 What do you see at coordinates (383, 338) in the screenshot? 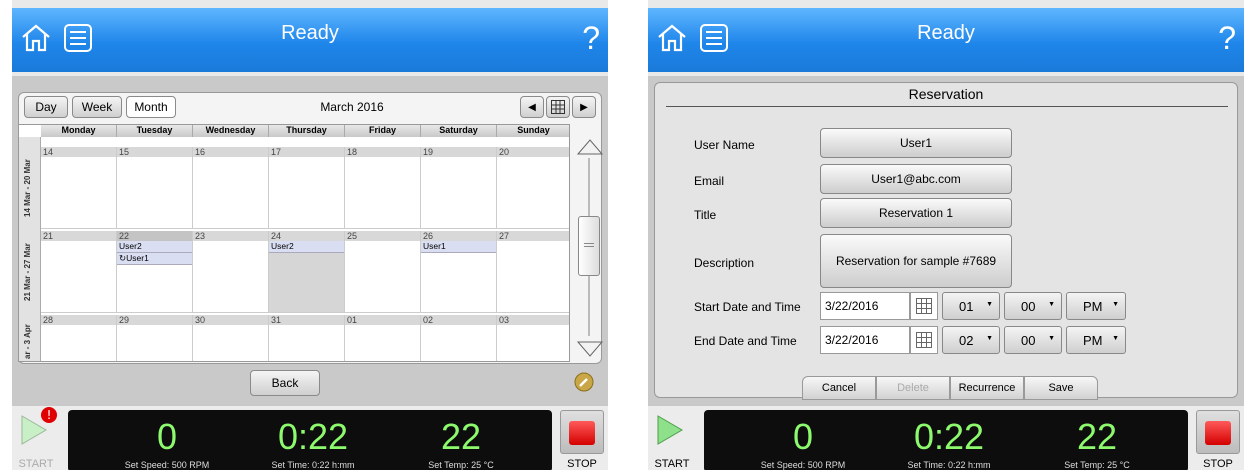
I see `day-cell: 01` at bounding box center [383, 338].